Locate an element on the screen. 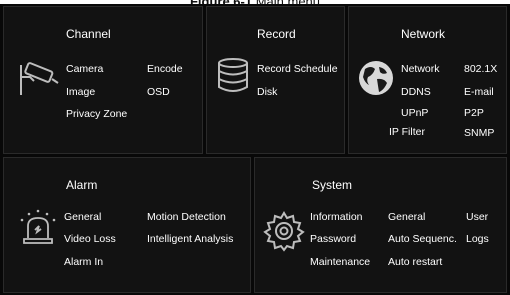 Image resolution: width=510 pixels, height=295 pixels. system-item-logs: Logs is located at coordinates (477, 239).